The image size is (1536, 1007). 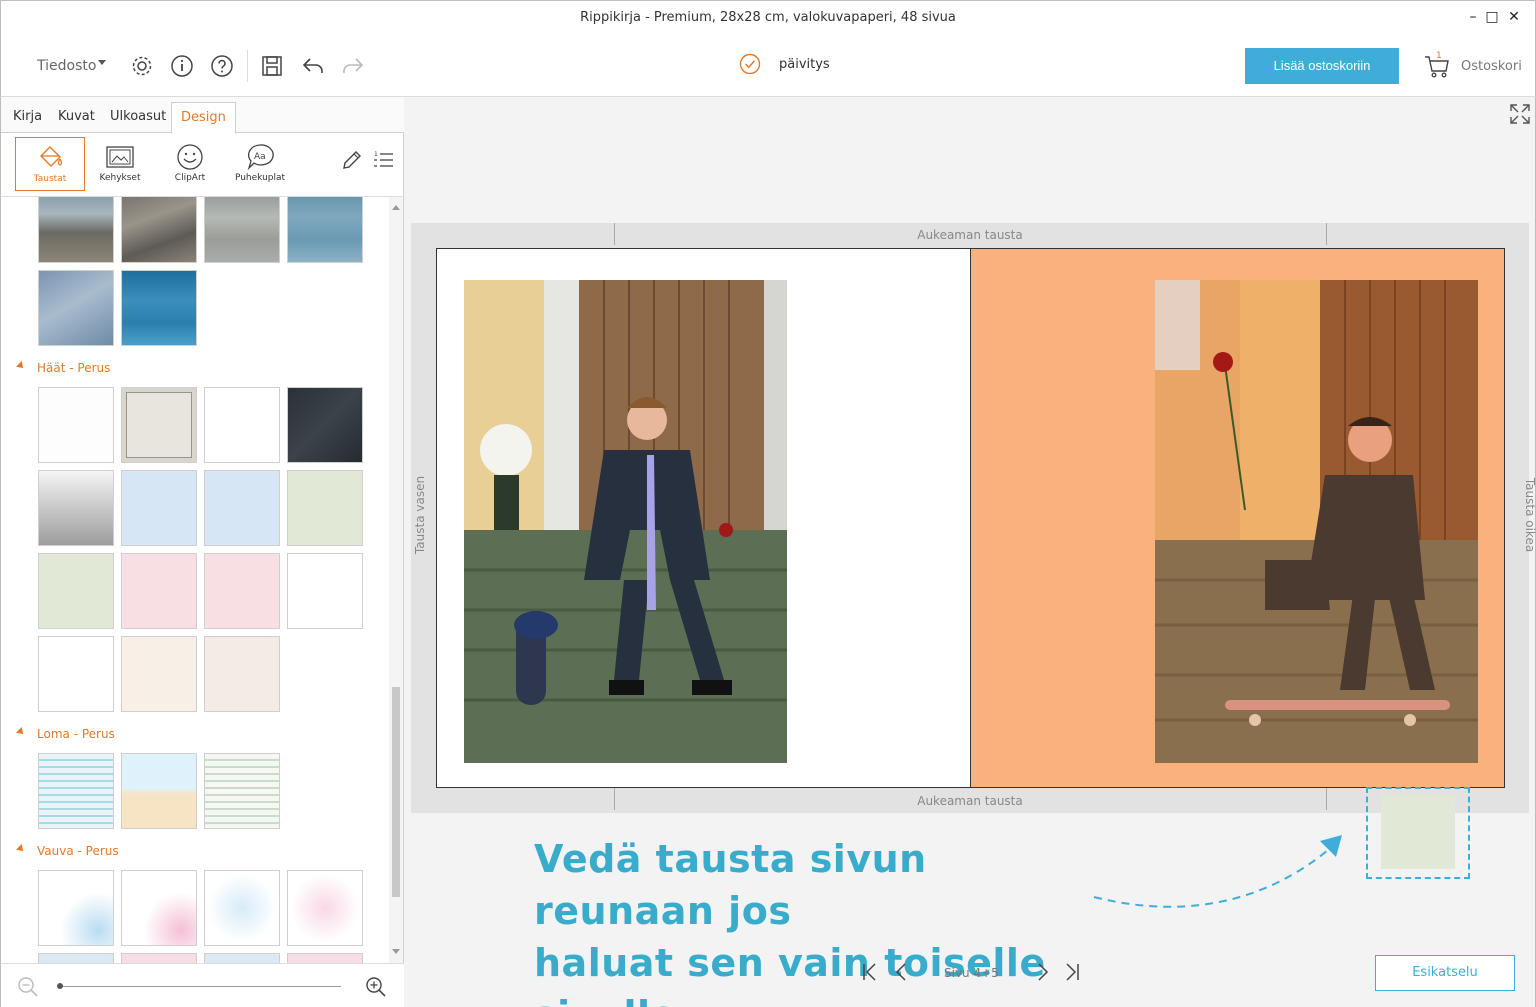 What do you see at coordinates (804, 64) in the screenshot?
I see `update-status: päivitys` at bounding box center [804, 64].